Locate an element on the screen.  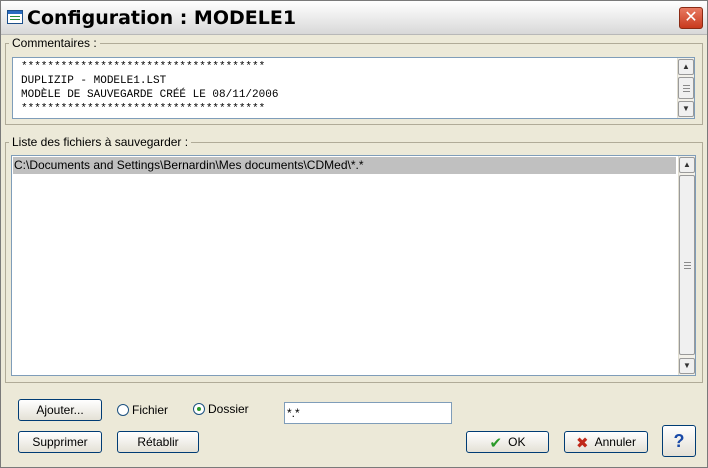
close-button: ✕ is located at coordinates (691, 18).